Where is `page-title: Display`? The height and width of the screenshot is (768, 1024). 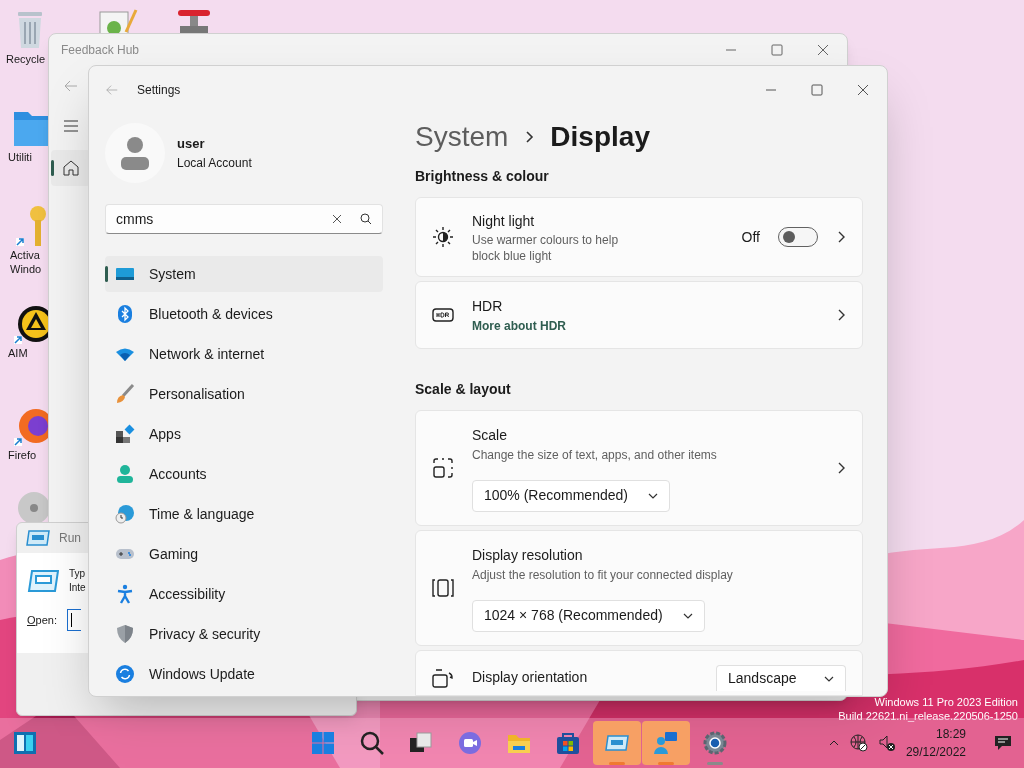 page-title: Display is located at coordinates (600, 137).